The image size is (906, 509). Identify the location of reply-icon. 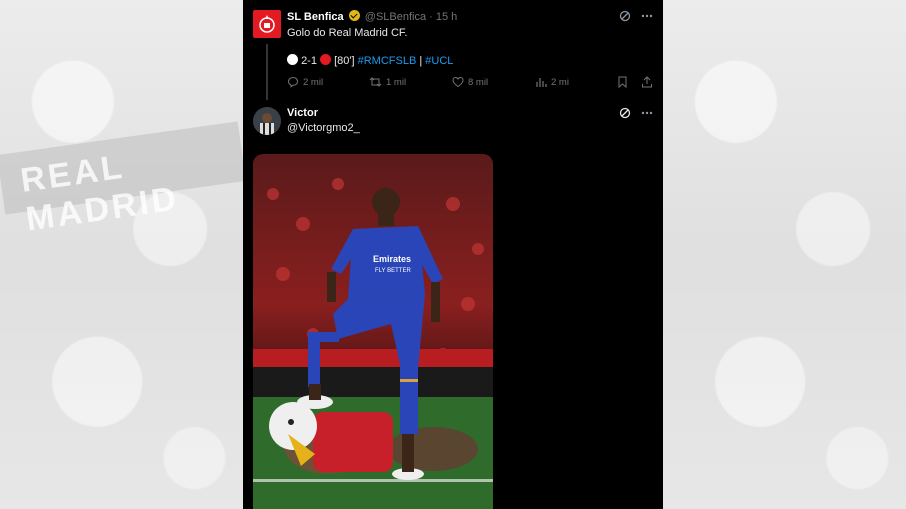
(293, 82).